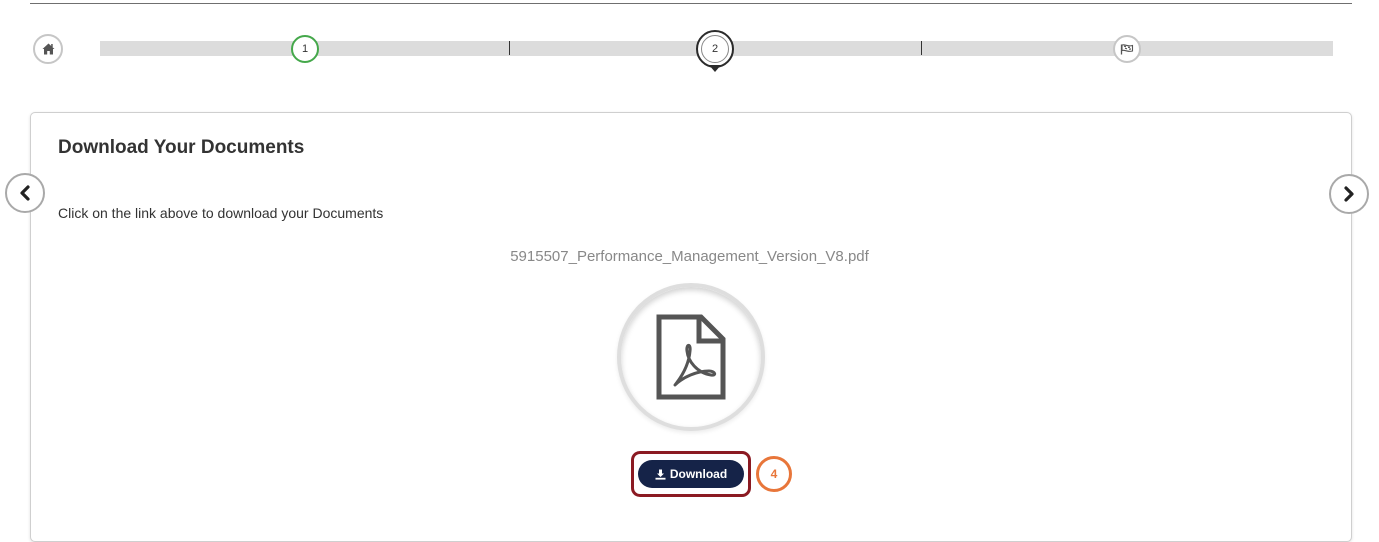 The height and width of the screenshot is (542, 1379). I want to click on download-button: Download, so click(691, 474).